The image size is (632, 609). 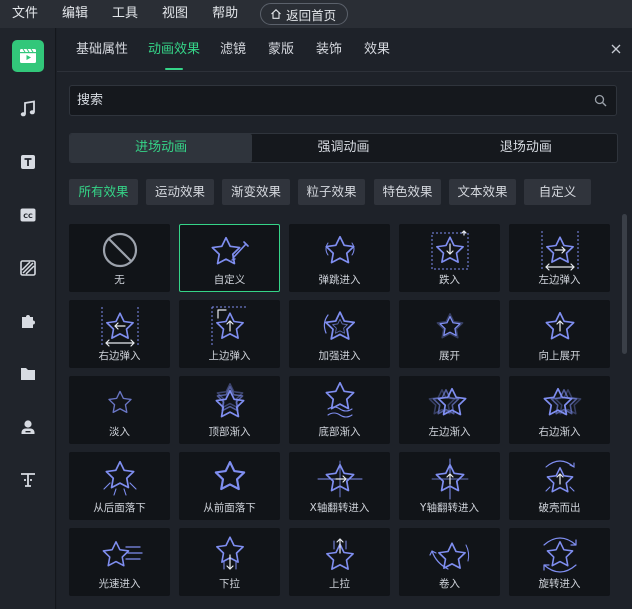 I want to click on effect-bounce-in: 弹跳进入, so click(x=339, y=258).